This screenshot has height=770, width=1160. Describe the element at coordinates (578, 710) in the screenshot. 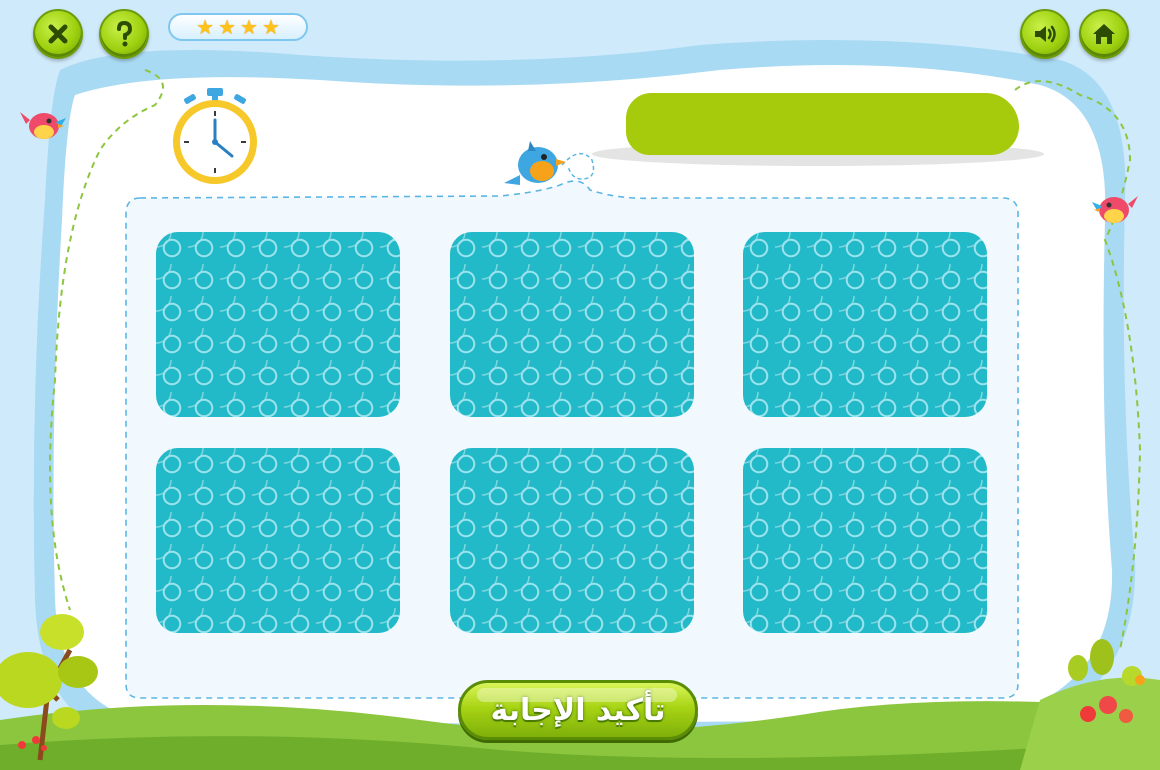

I see `confirm-answer-button: تأكيد الإجابة` at that location.